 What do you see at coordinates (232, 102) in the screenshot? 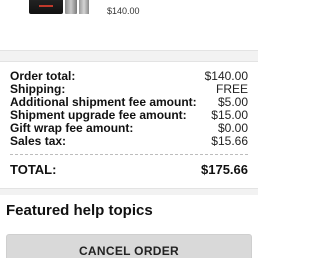
I see `summary-value: $5.00` at bounding box center [232, 102].